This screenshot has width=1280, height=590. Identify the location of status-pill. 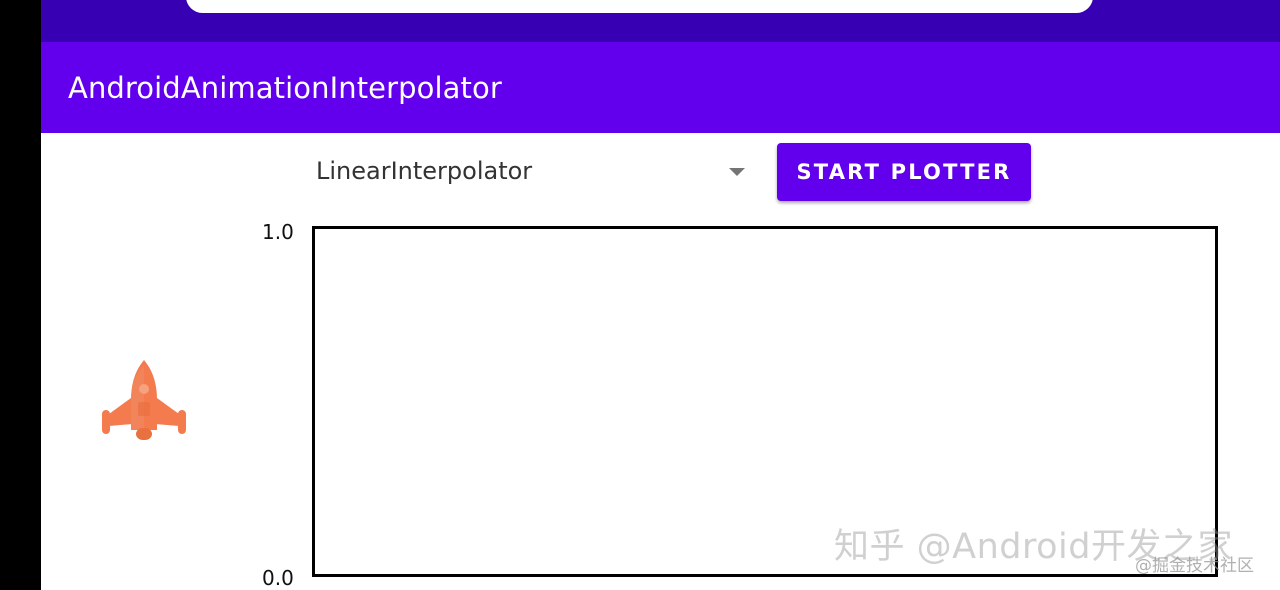
(639, 6).